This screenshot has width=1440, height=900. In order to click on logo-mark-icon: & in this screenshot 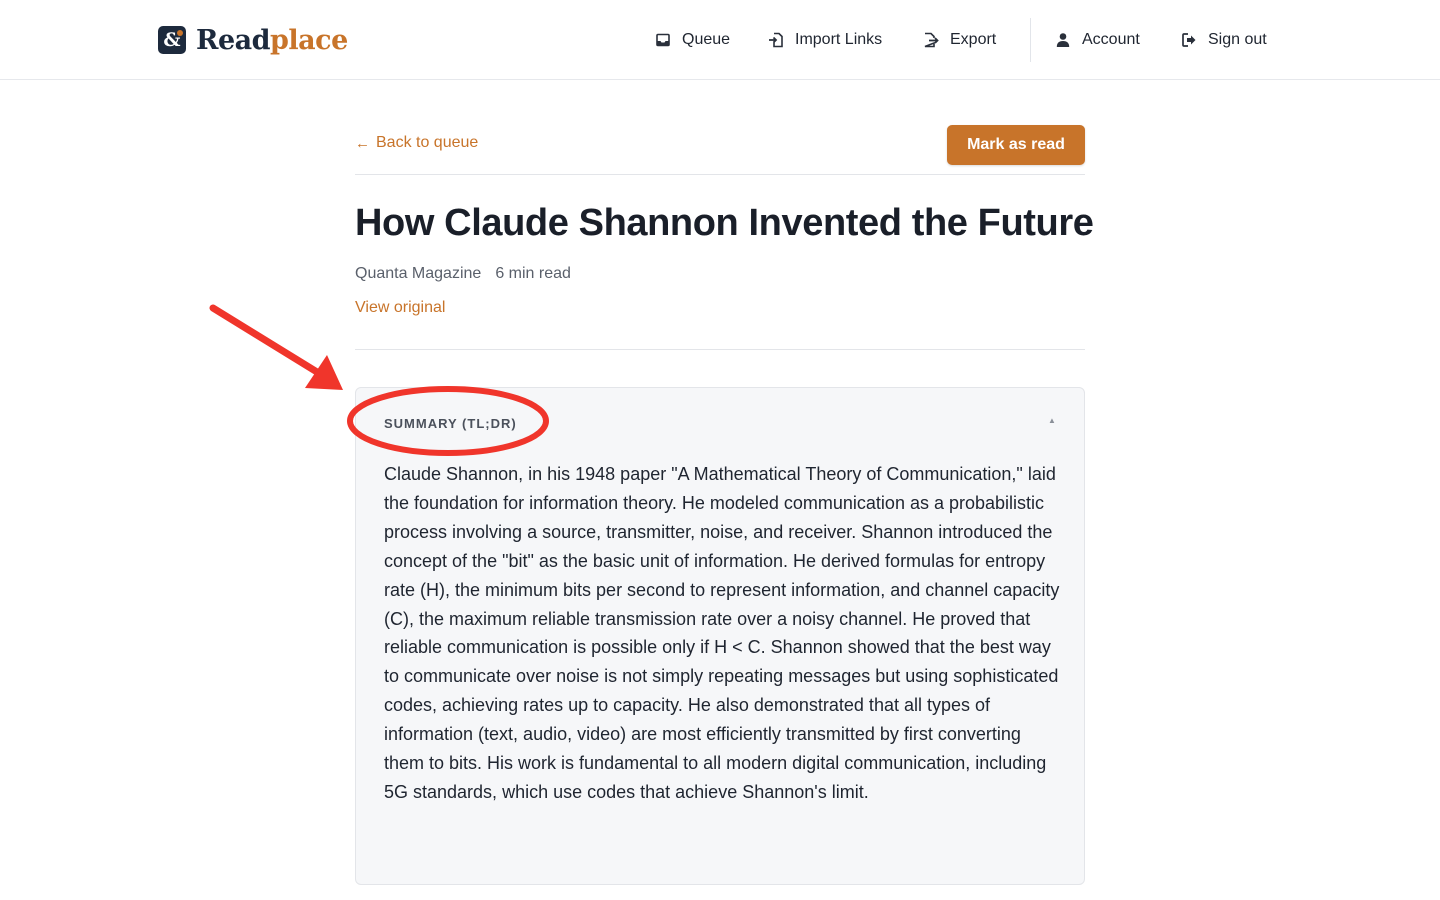, I will do `click(172, 40)`.